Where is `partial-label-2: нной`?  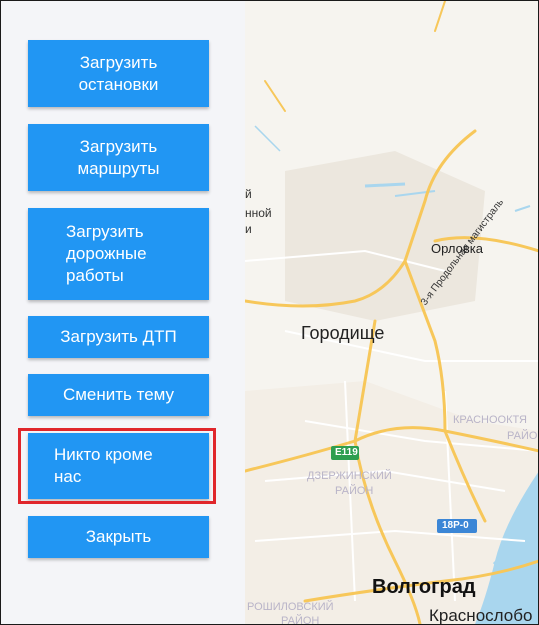
partial-label-2: нной is located at coordinates (258, 213).